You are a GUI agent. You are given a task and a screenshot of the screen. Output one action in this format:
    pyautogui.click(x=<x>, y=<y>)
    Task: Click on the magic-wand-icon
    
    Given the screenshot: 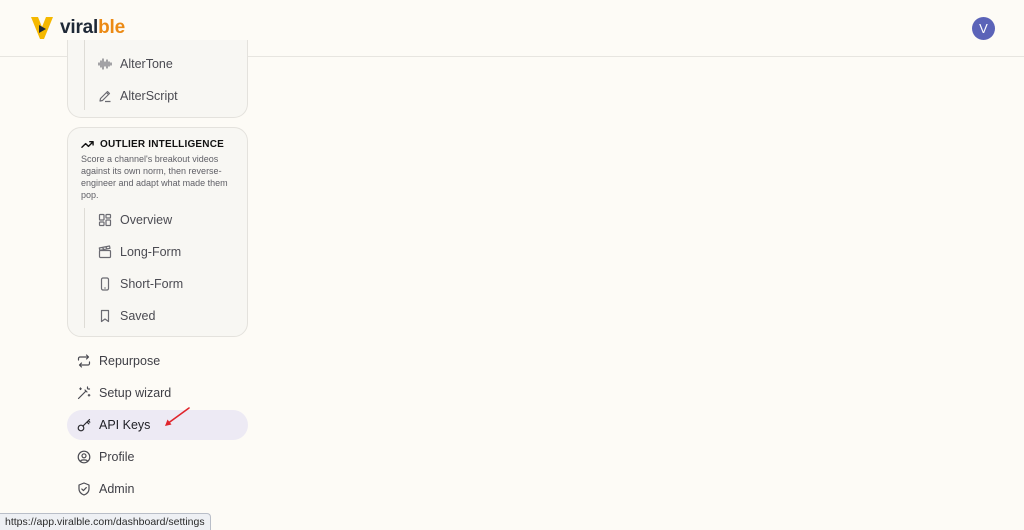 What is the action you would take?
    pyautogui.click(x=84, y=393)
    